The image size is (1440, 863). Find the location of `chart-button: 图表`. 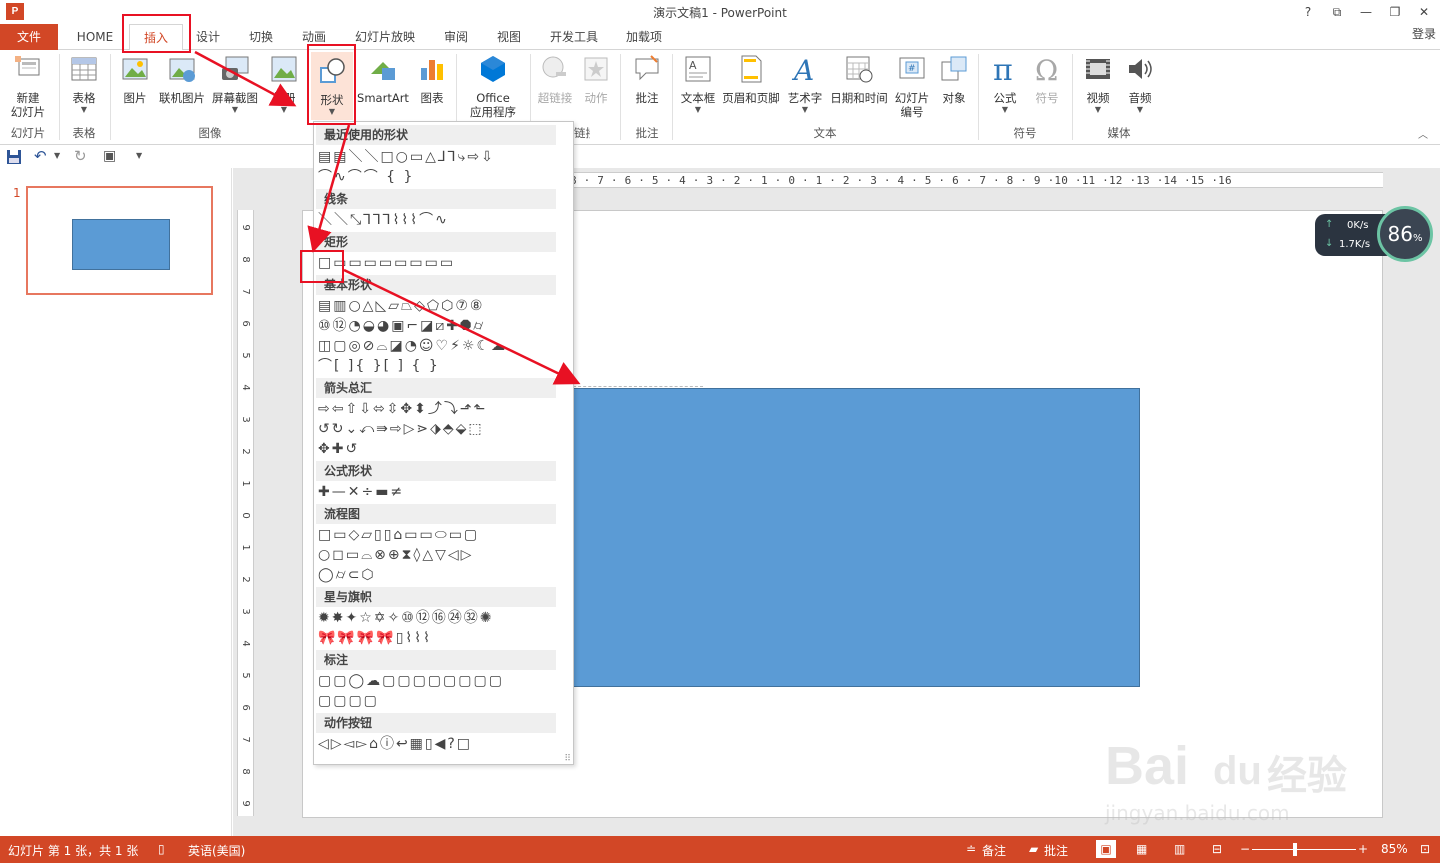

chart-button: 图表 is located at coordinates (432, 79).